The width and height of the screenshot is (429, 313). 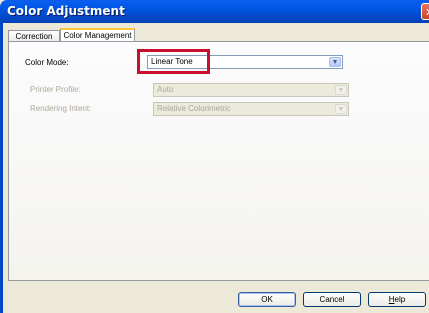 What do you see at coordinates (55, 89) in the screenshot?
I see `printer-profile-label: Printer Profile:` at bounding box center [55, 89].